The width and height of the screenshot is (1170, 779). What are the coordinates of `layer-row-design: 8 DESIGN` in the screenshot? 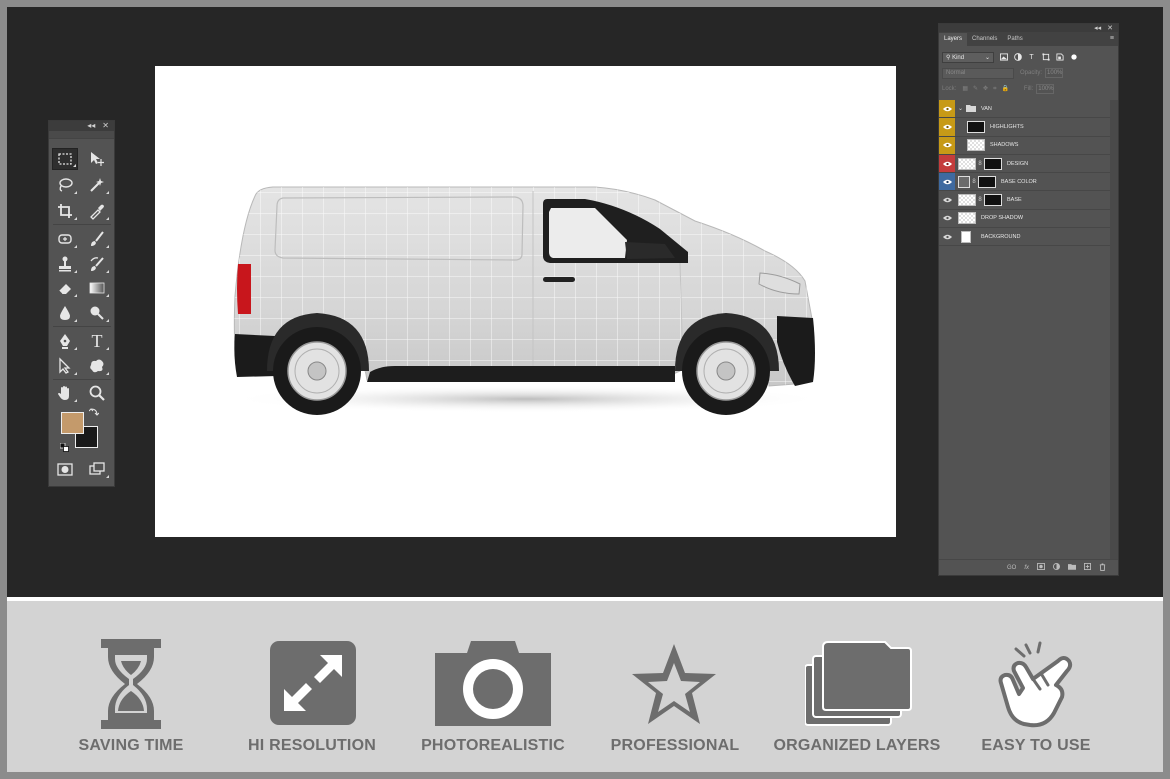 It's located at (1025, 164).